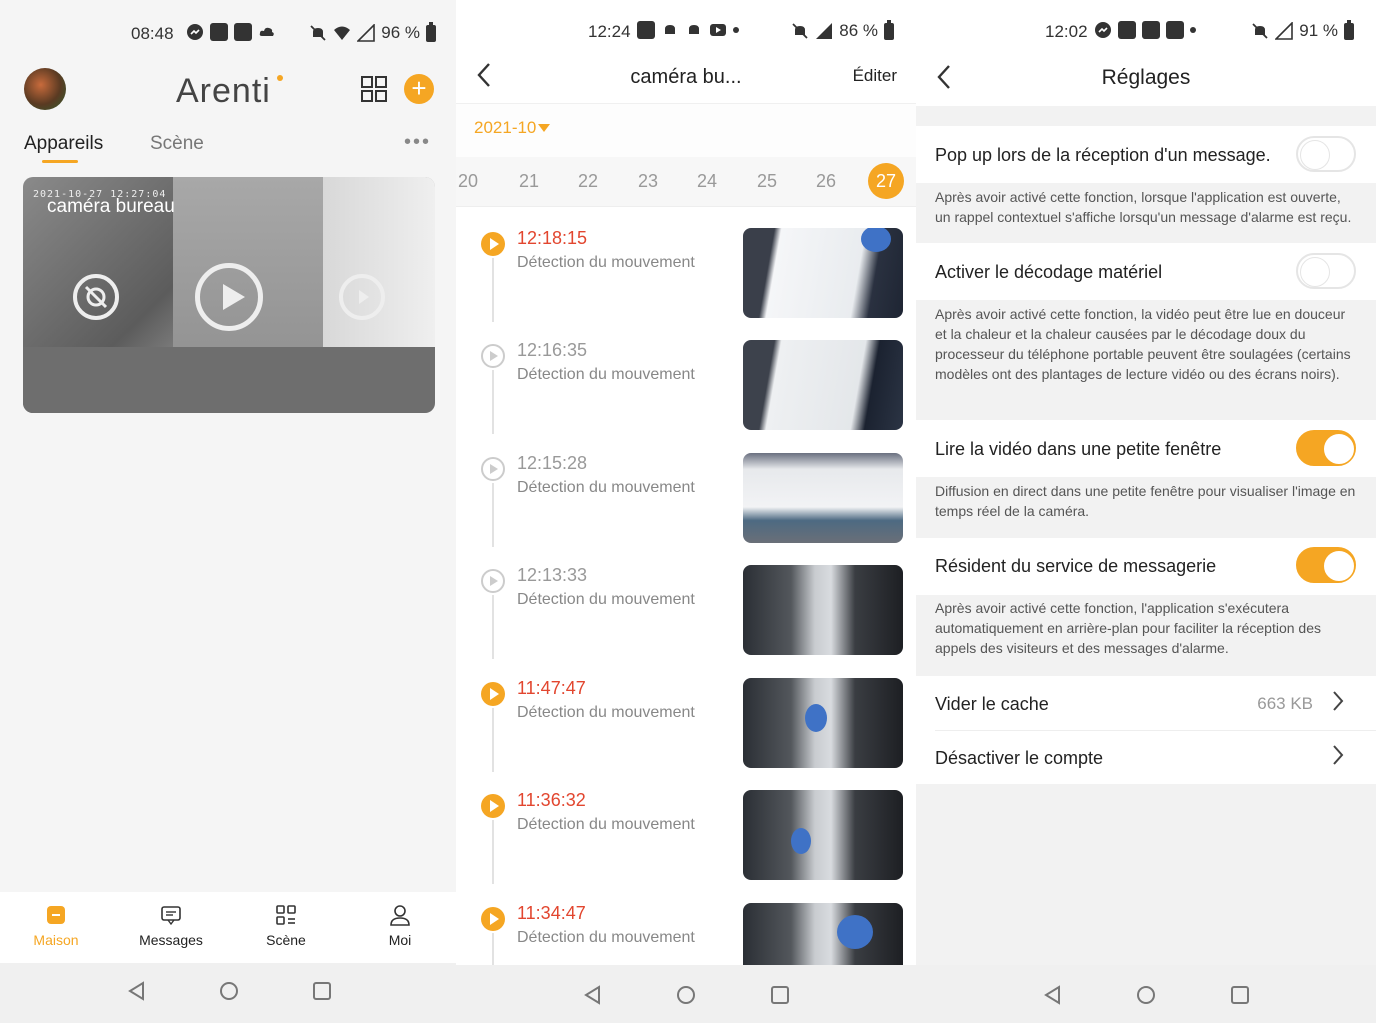 Image resolution: width=1376 pixels, height=1023 pixels. Describe the element at coordinates (374, 89) in the screenshot. I see `grid-view-icon` at that location.